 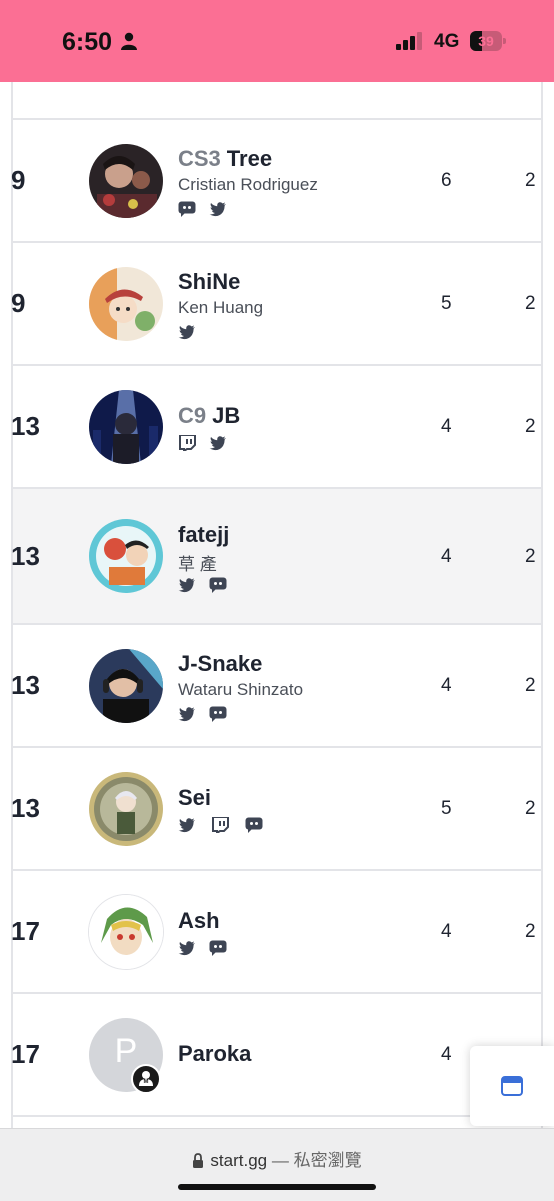 I want to click on table-row: 13 fatejj 草 產 4 2, so click(x=276, y=557).